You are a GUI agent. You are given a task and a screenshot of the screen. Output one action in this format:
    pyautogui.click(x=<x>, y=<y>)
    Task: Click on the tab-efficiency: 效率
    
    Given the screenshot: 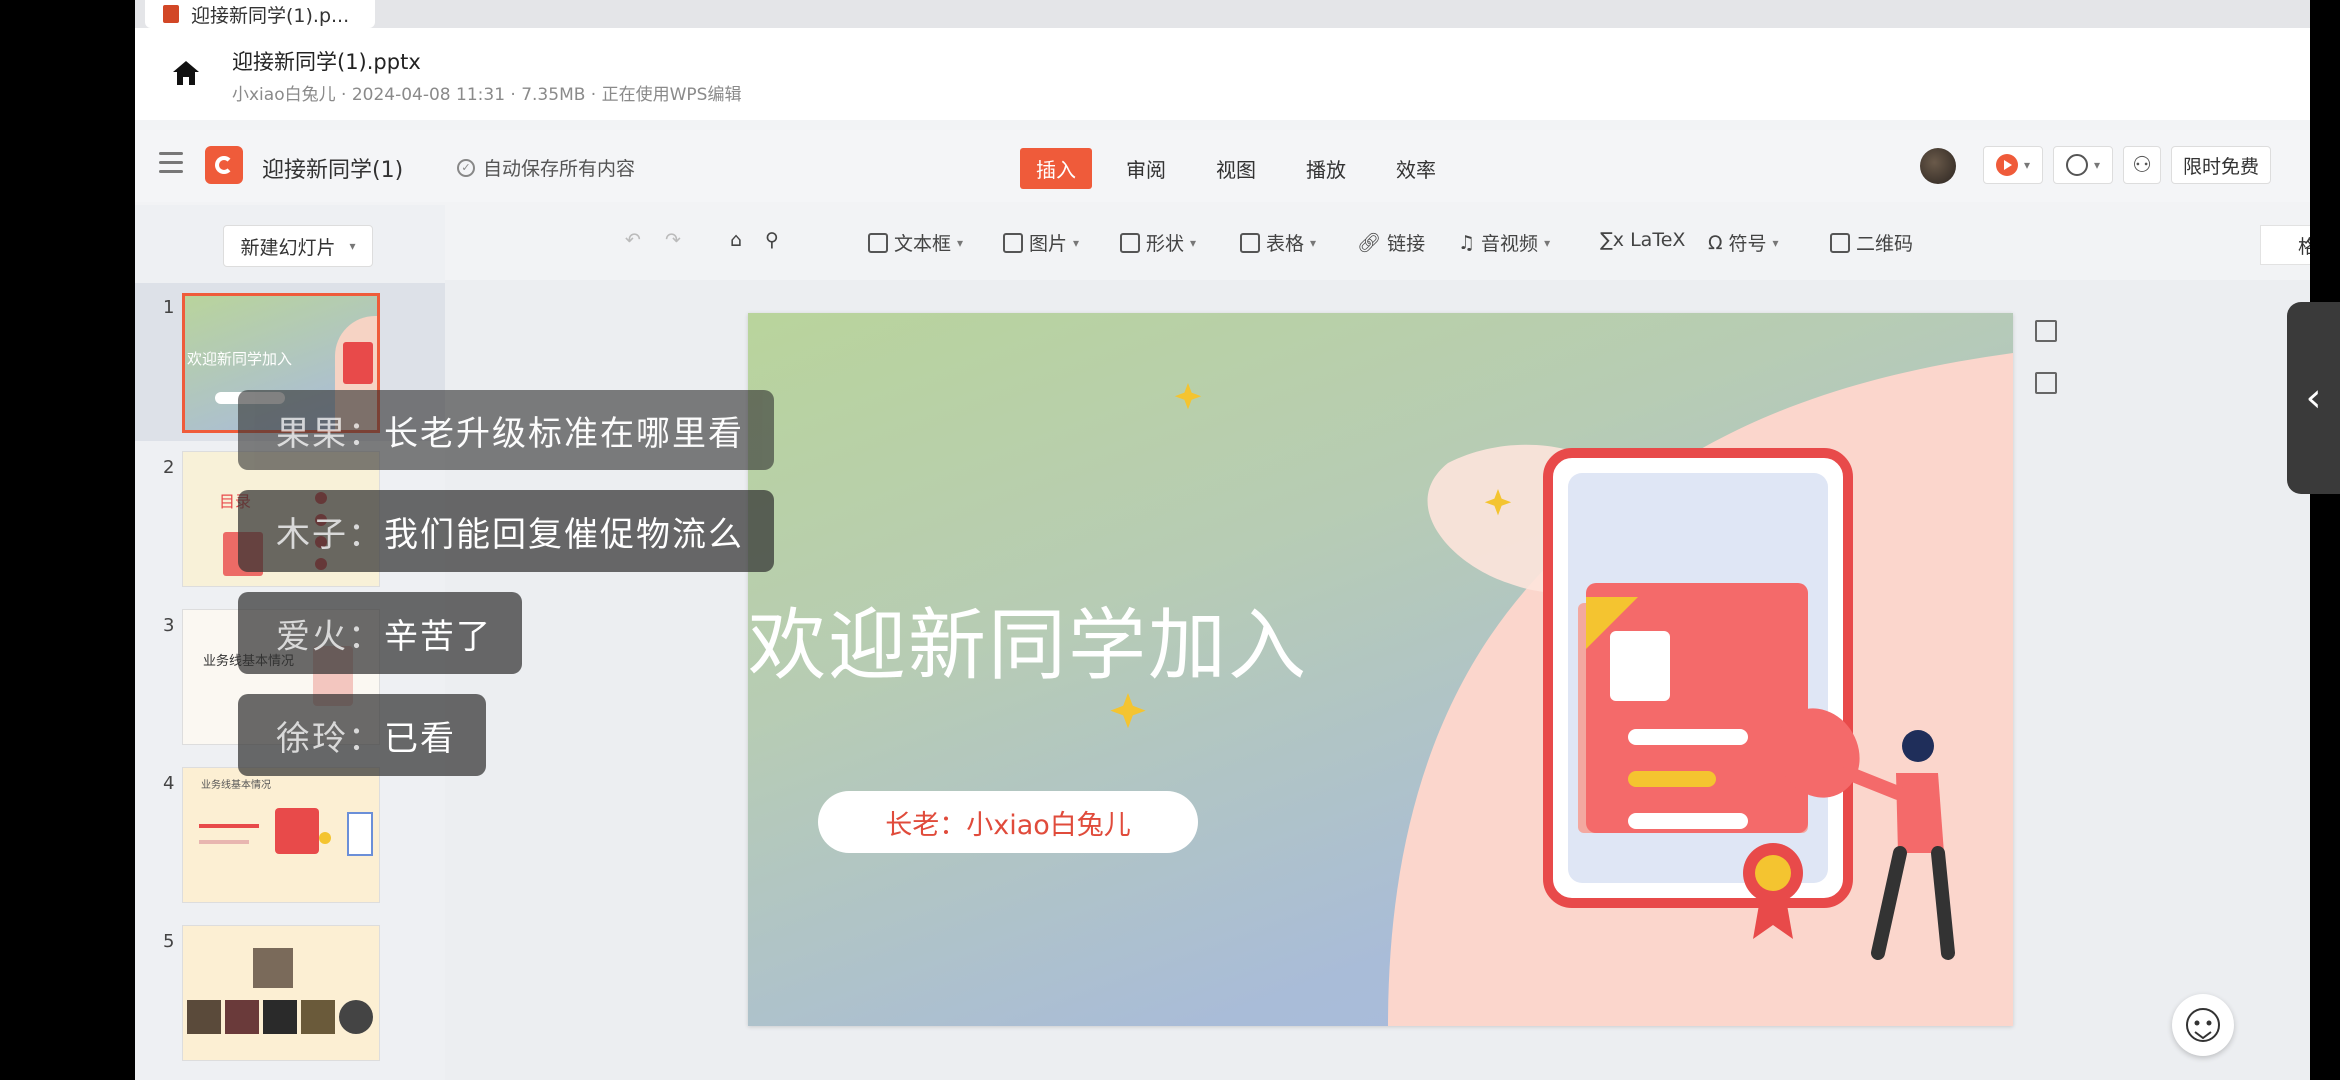 What is the action you would take?
    pyautogui.click(x=1416, y=168)
    